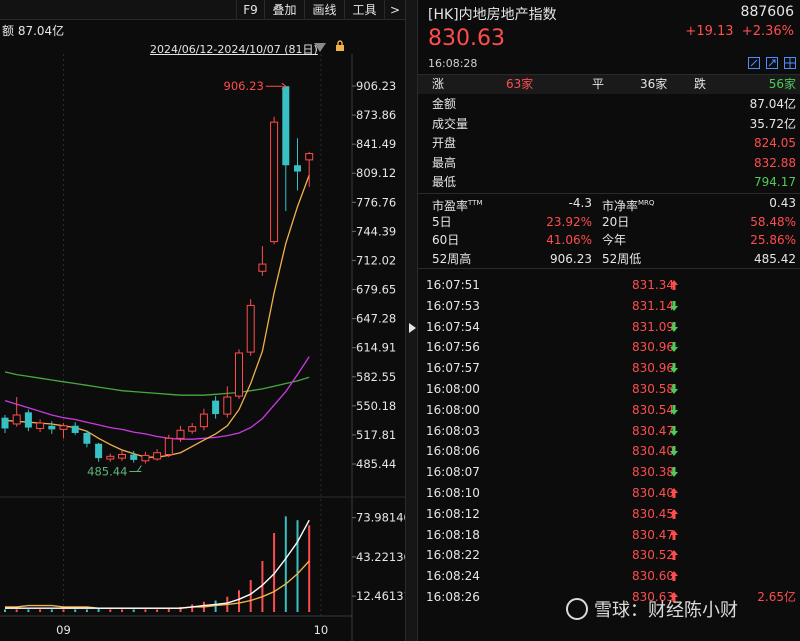 This screenshot has width=800, height=641. Describe the element at coordinates (654, 84) in the screenshot. I see `breadth-flat-count: 36家` at that location.